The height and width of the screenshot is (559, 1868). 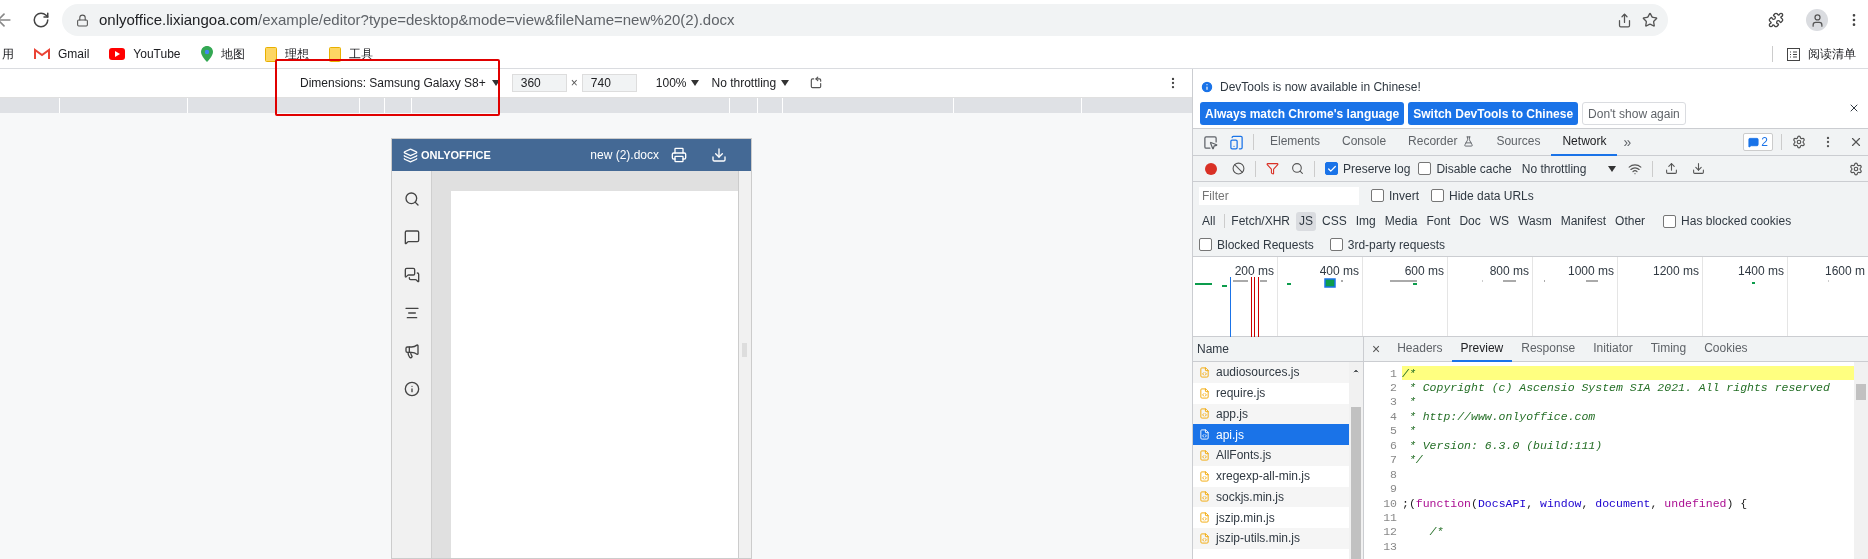 I want to click on export-icon, so click(x=1699, y=168).